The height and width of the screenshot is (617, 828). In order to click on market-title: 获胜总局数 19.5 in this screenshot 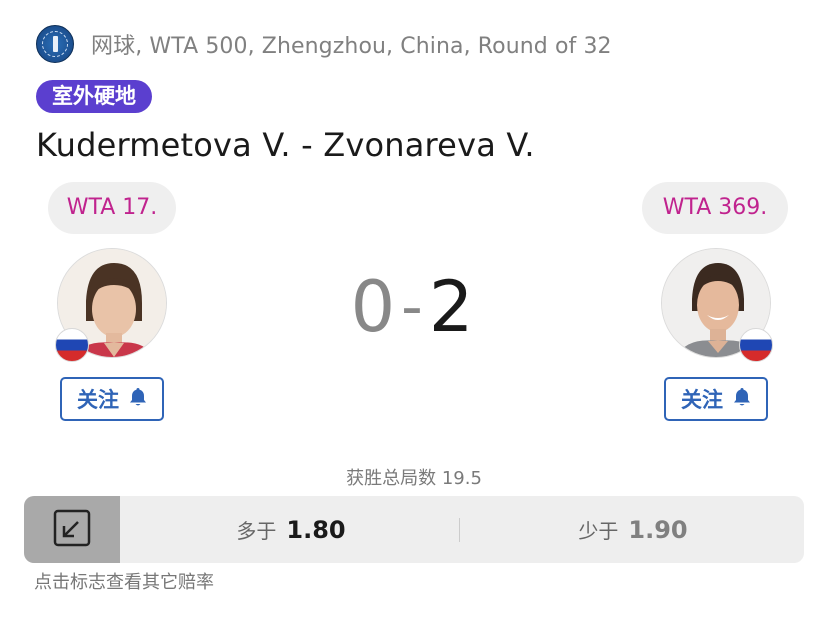, I will do `click(414, 478)`.